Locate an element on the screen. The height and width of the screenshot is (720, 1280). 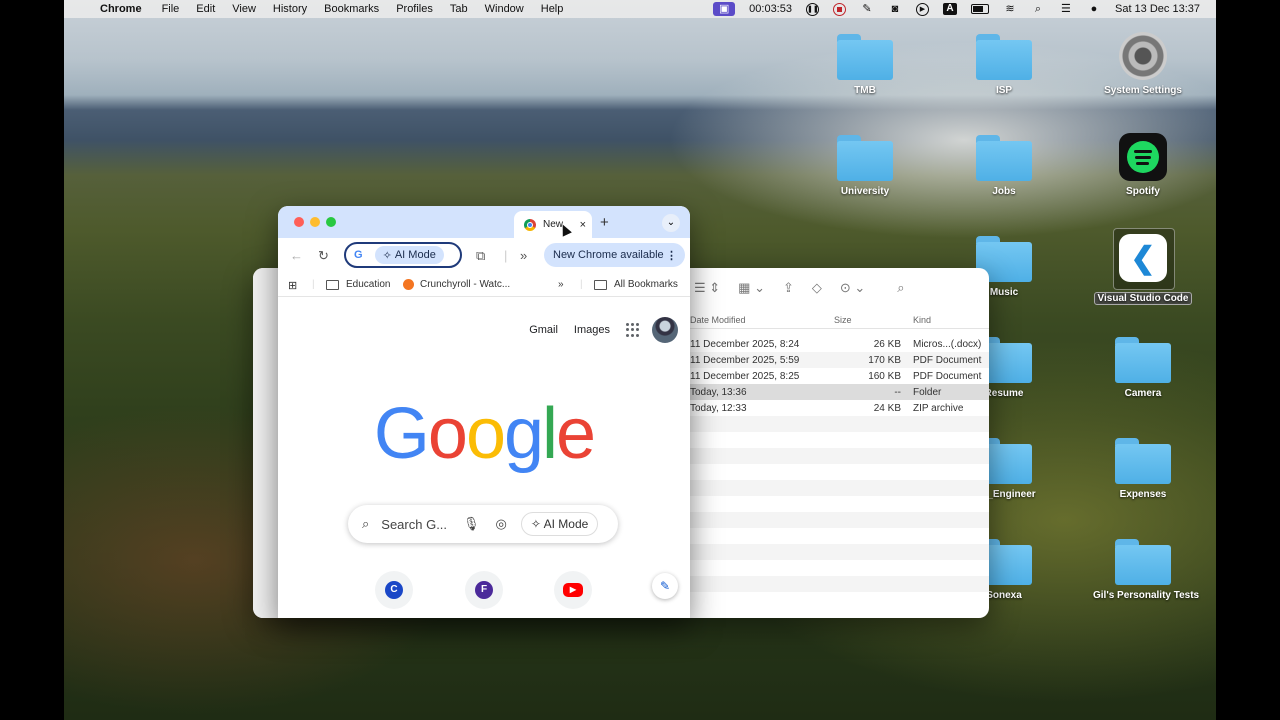
menu-profiles: Profiles is located at coordinates (414, 9).